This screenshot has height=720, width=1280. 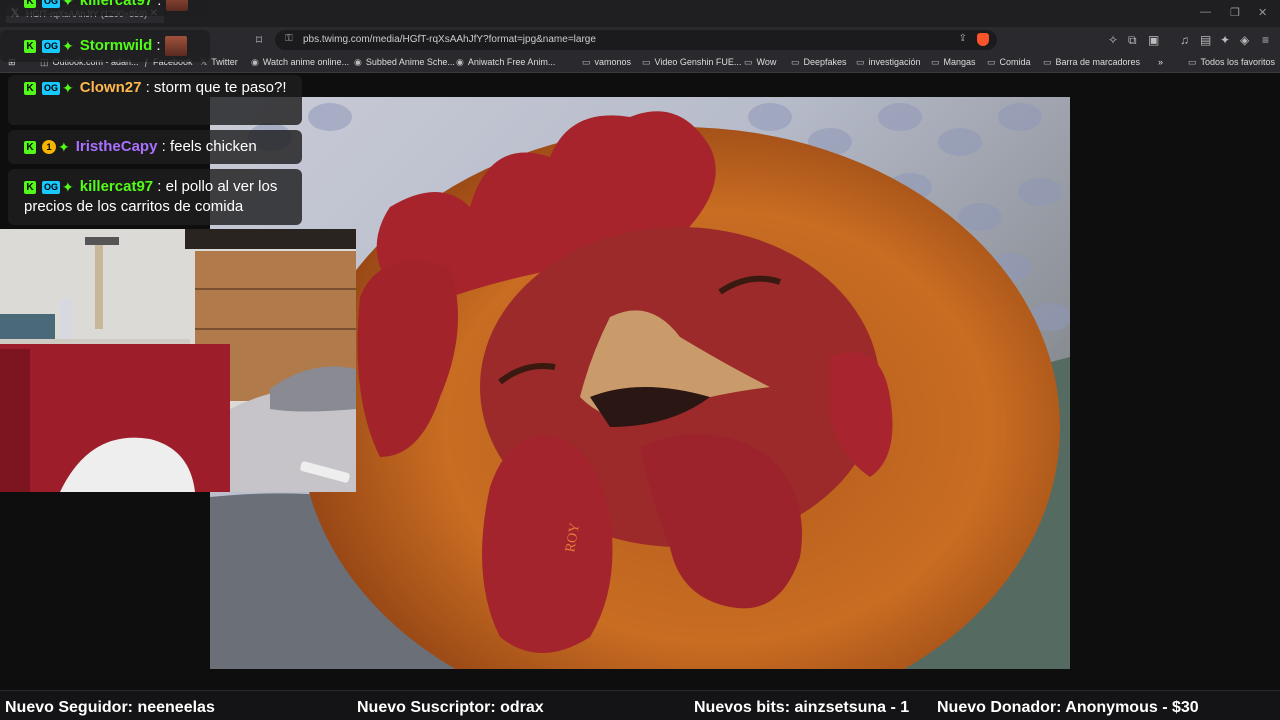 I want to click on bookmark-label: Deepfakes, so click(x=825, y=62).